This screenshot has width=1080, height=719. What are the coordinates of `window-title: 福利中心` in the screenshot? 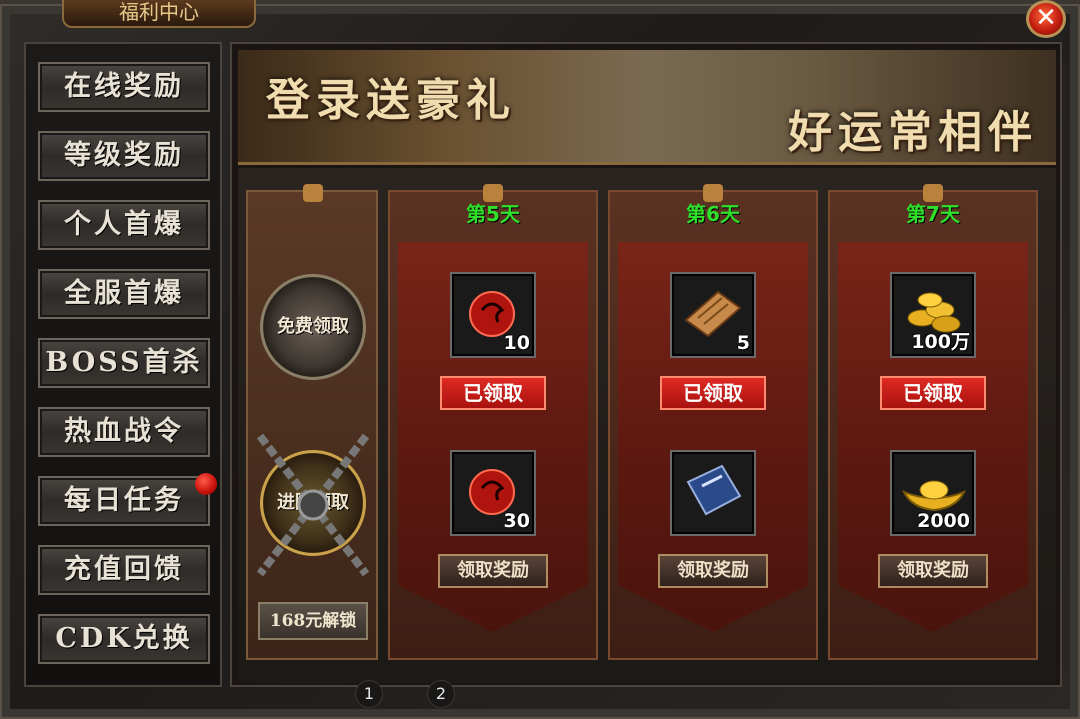 It's located at (159, 14).